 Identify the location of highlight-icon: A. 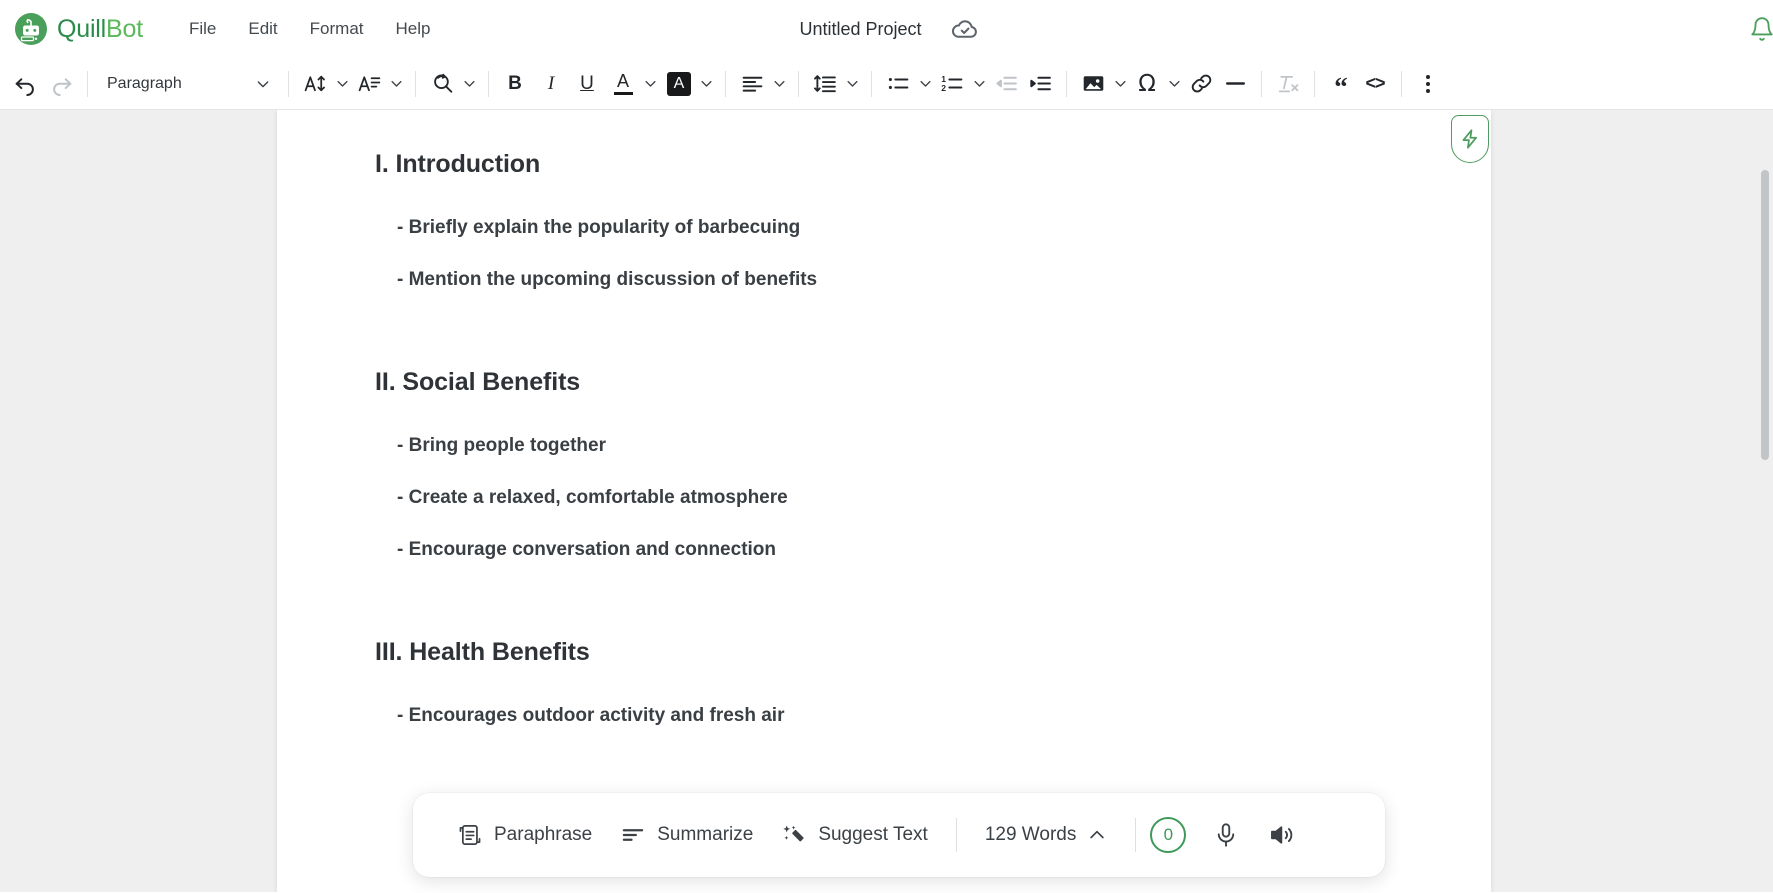
(679, 84).